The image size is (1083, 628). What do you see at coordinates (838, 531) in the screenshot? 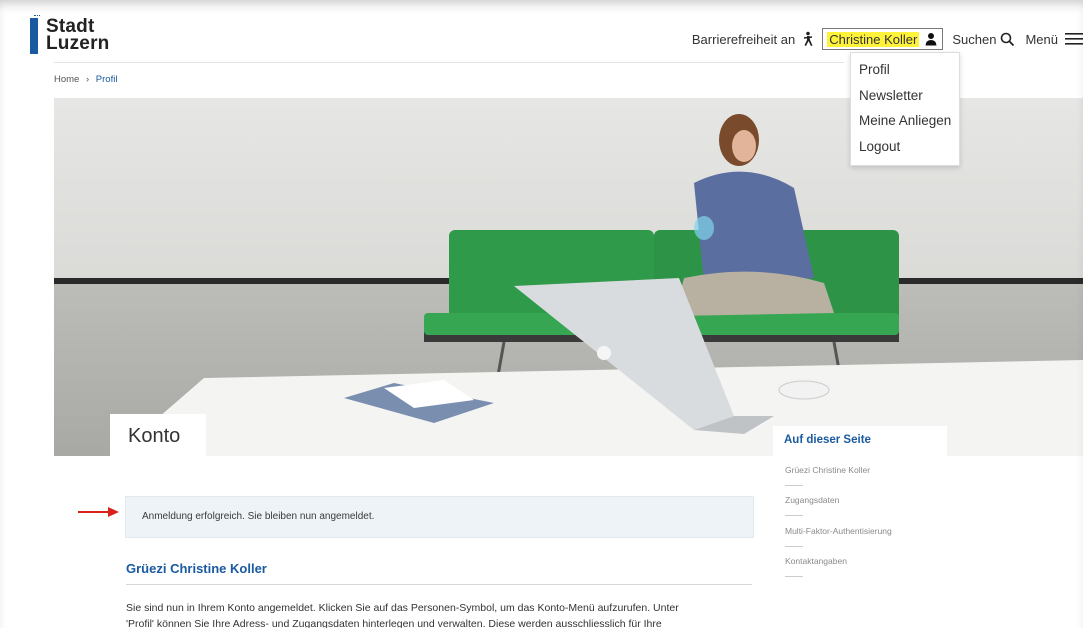
I see `on-this-page-link-mfa: Multi-Faktor-Authentisierung` at bounding box center [838, 531].